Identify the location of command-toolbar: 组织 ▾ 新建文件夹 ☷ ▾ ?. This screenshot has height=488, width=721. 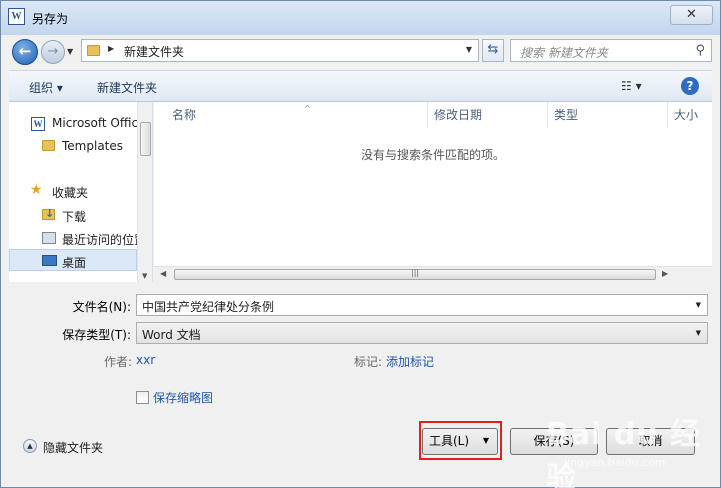
(360, 86).